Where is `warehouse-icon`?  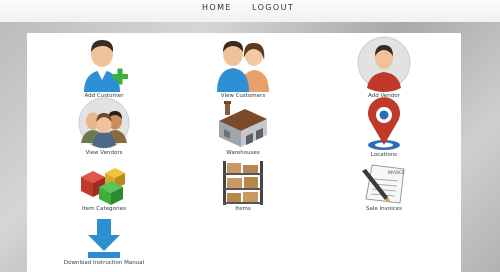
warehouse-icon is located at coordinates (243, 124).